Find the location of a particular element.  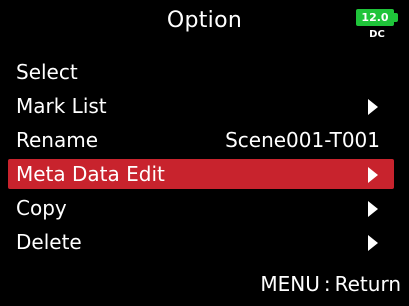

menu-item-label: Rename is located at coordinates (57, 140).